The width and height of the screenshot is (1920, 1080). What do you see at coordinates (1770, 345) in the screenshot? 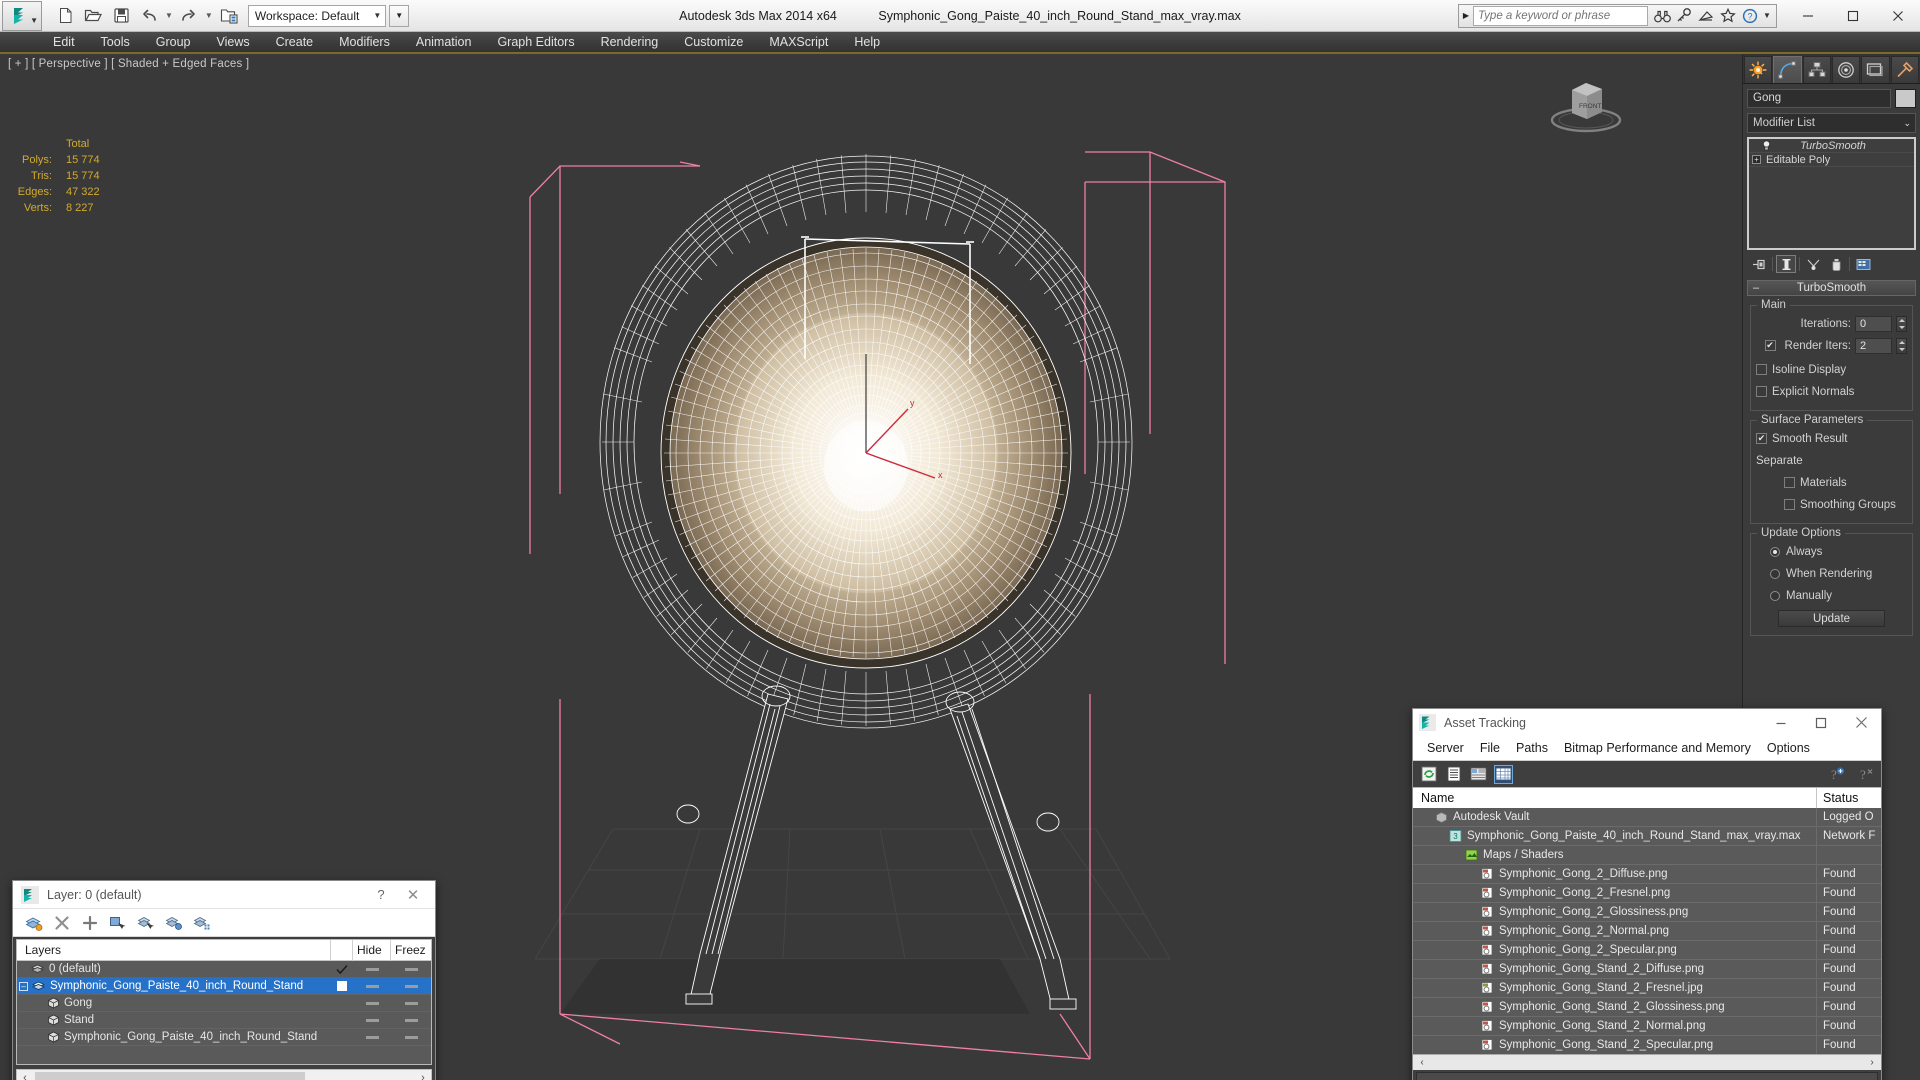
I see `render-iters-checkbox` at bounding box center [1770, 345].